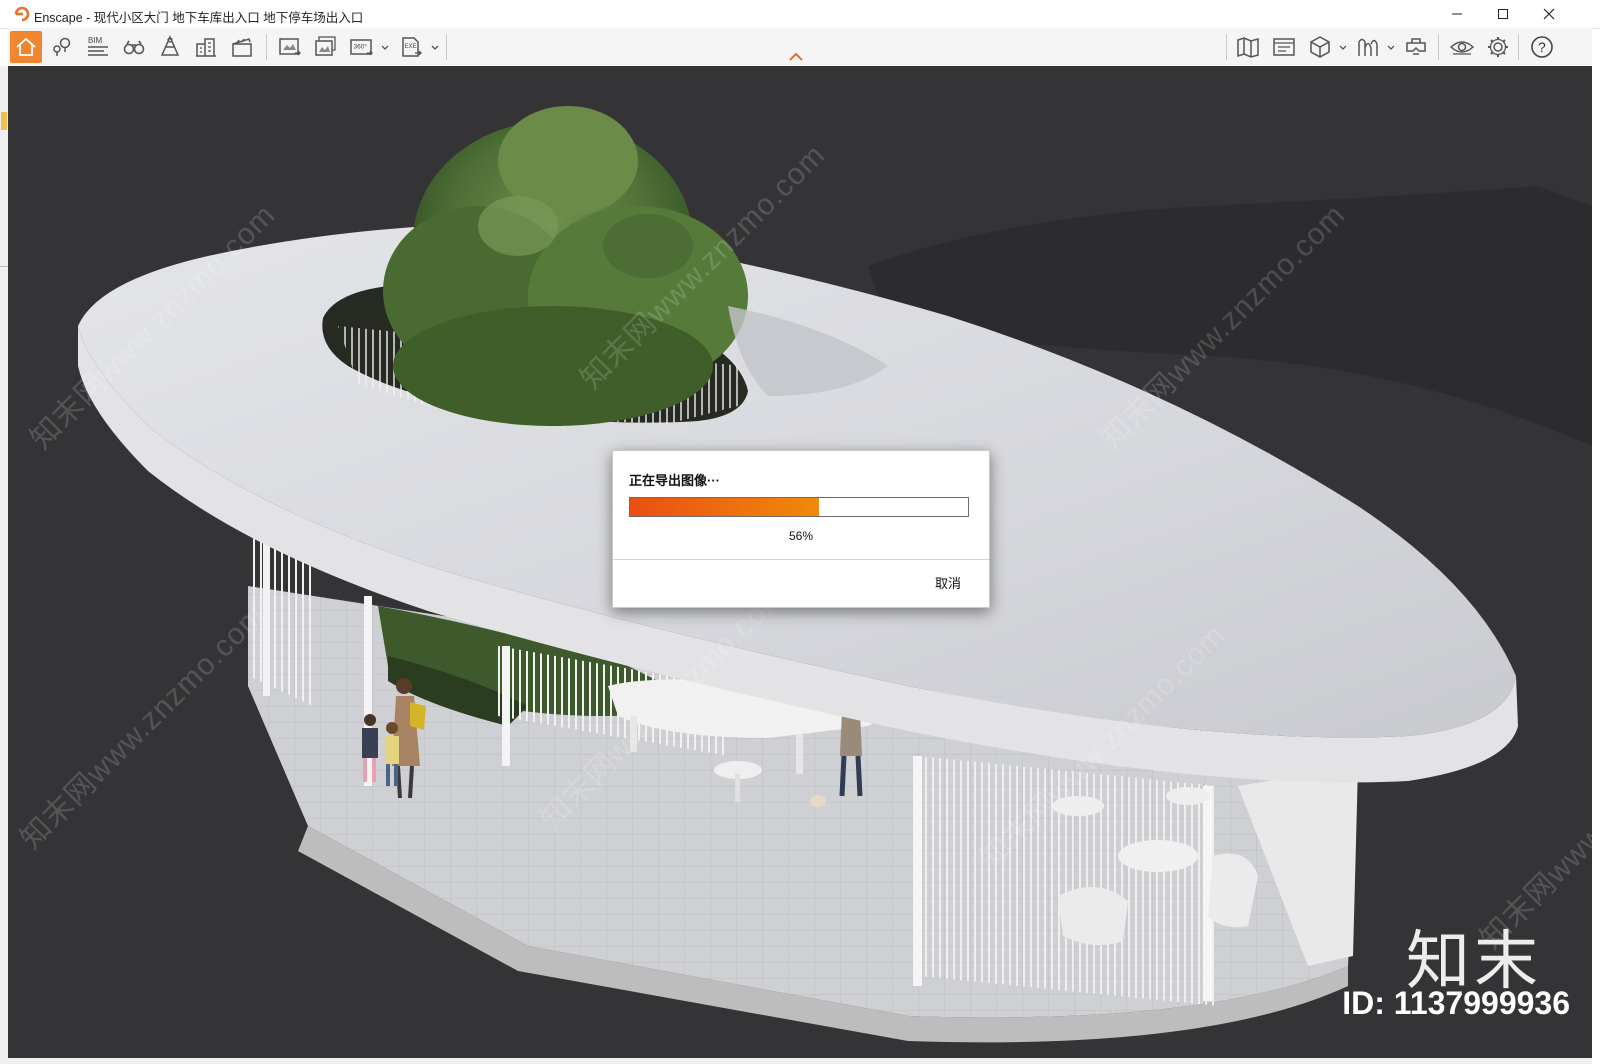 The height and width of the screenshot is (1064, 1600). I want to click on path-walk-icon, so click(1368, 47).